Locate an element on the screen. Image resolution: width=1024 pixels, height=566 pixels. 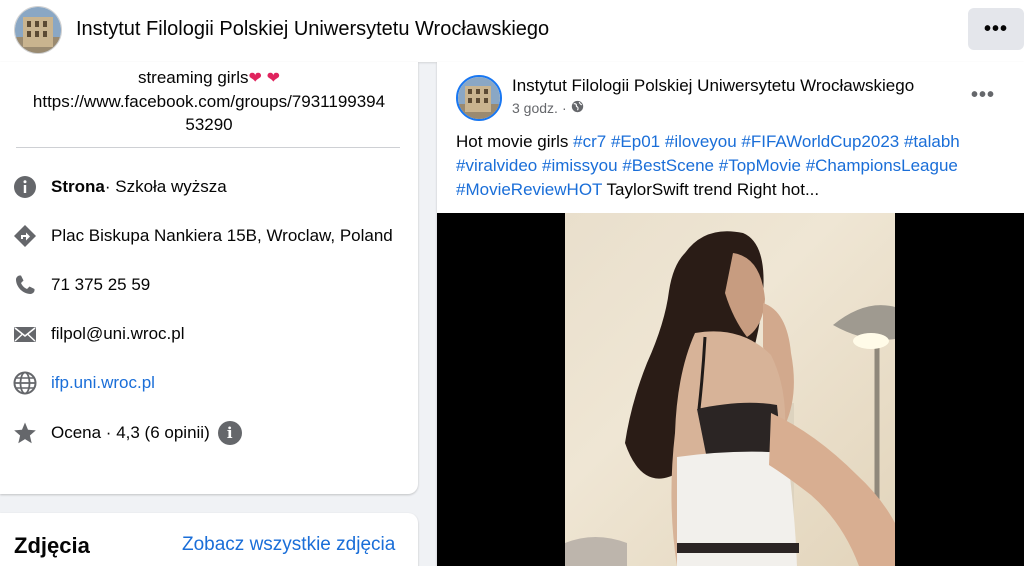
rating-text: Ocena · 4,3 (6 opinii) is located at coordinates (130, 432).